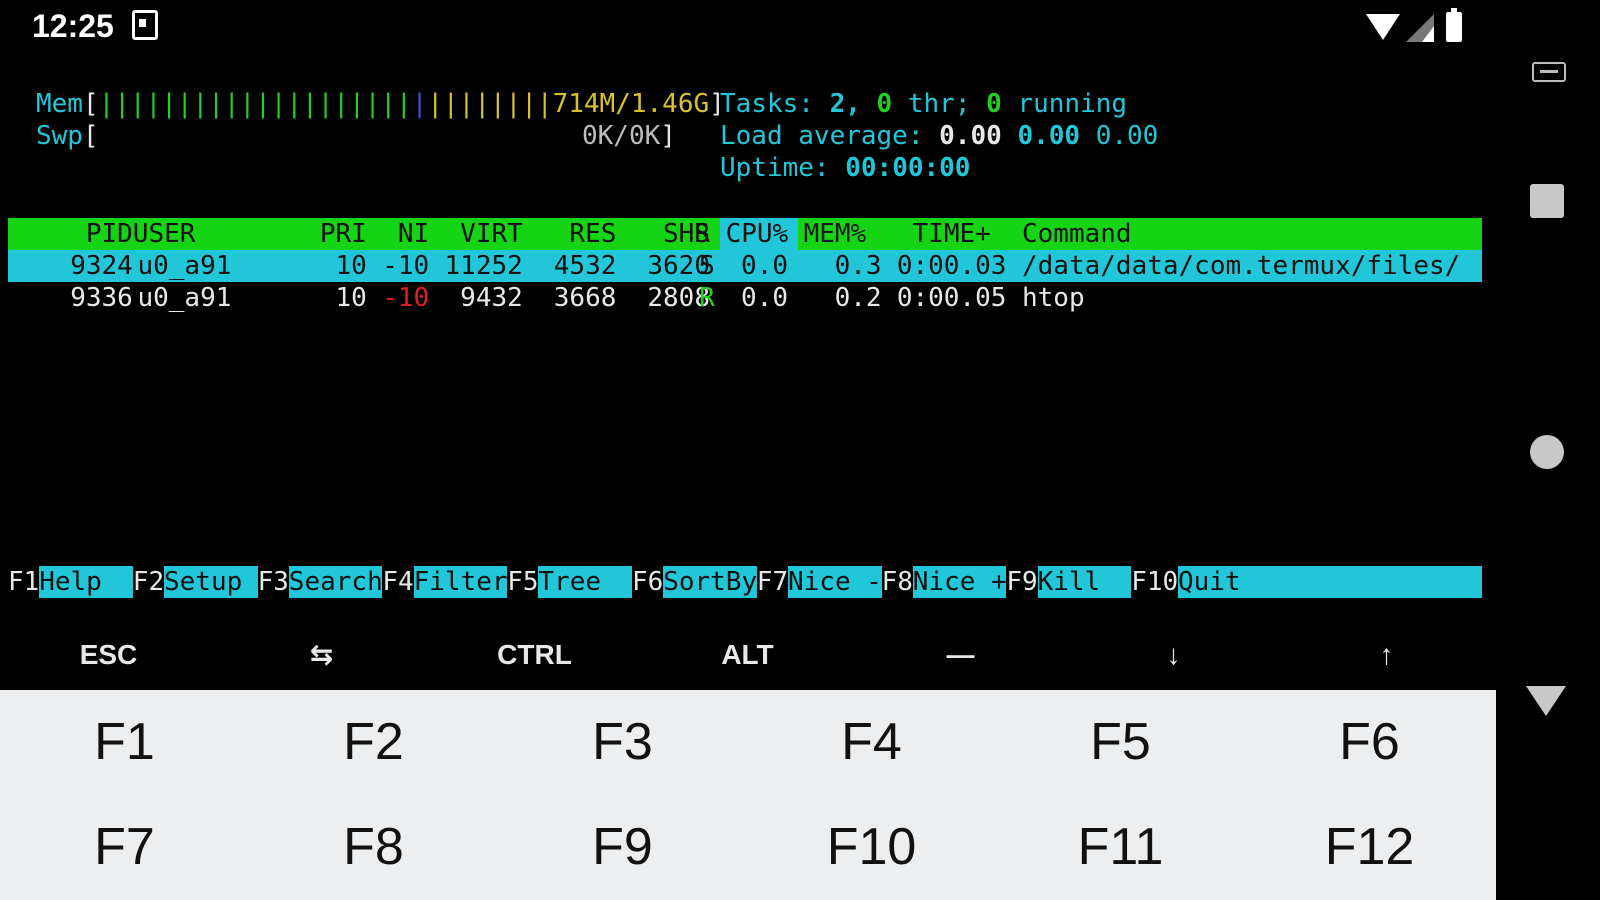 The image size is (1600, 900). I want to click on fkey-tree-label: Tree, so click(585, 582).